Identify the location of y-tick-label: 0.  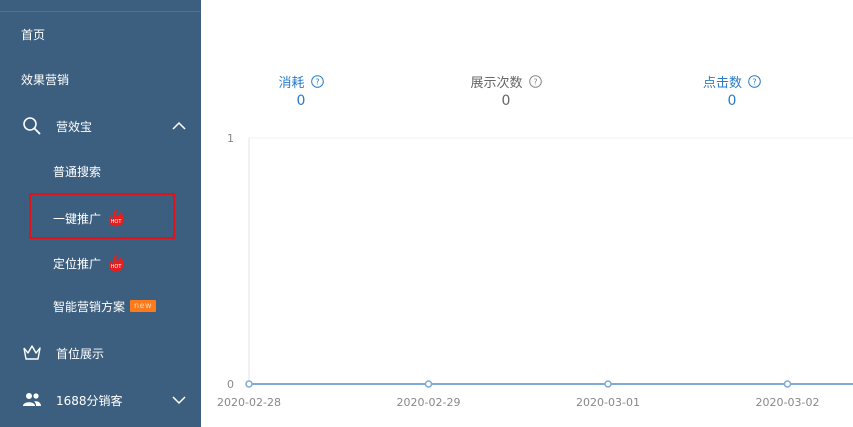
(230, 384).